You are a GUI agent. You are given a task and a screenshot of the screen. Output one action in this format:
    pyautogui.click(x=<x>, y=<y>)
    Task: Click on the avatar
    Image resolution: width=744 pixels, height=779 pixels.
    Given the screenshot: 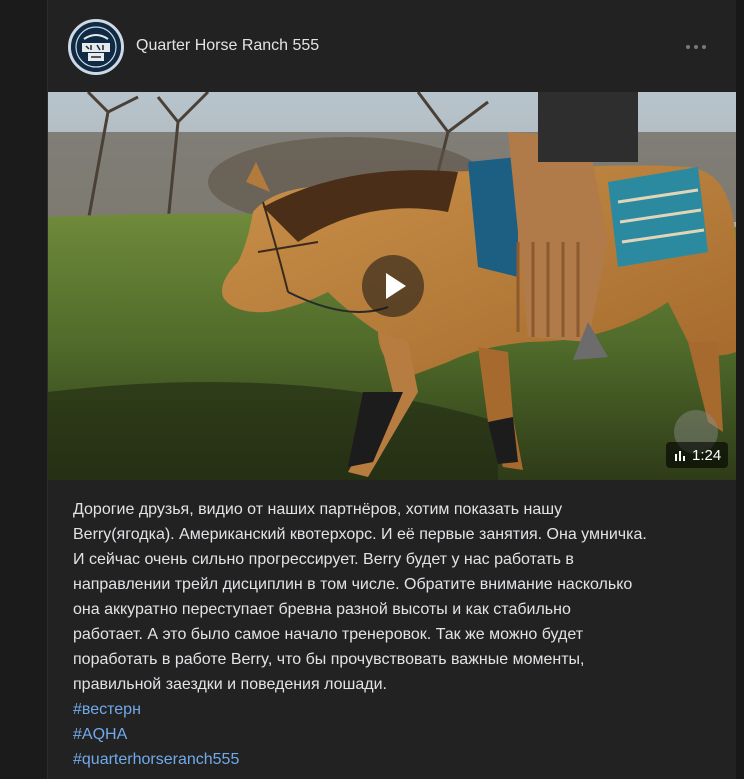 What is the action you would take?
    pyautogui.click(x=96, y=47)
    